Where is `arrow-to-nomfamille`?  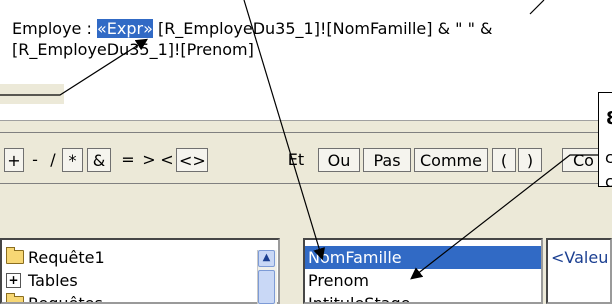 arrow-to-nomfamille is located at coordinates (284, 130).